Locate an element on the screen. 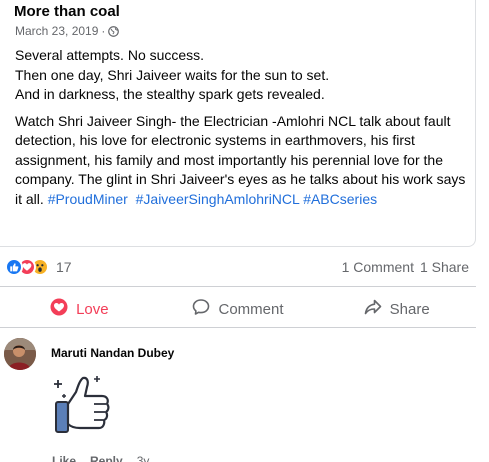 This screenshot has width=489, height=462. love-icon is located at coordinates (59, 309).